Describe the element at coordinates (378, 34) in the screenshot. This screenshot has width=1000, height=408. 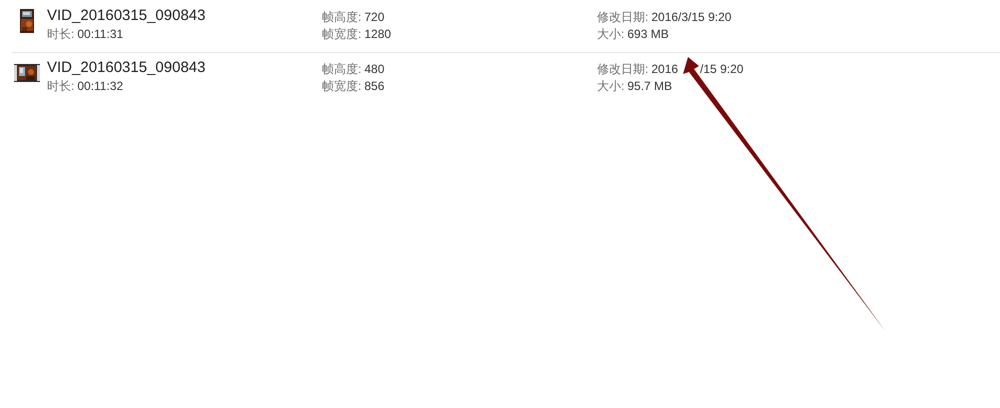
I see `detail-value: 1280` at that location.